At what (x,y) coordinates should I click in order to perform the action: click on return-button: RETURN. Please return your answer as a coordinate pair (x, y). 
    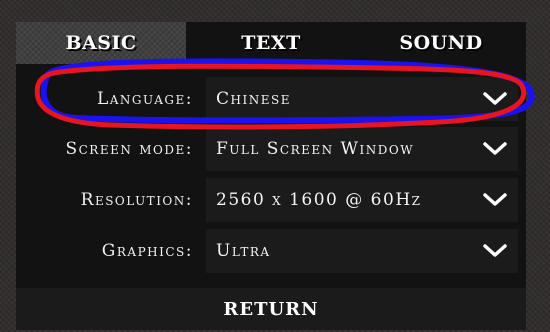
    Looking at the image, I should click on (271, 309).